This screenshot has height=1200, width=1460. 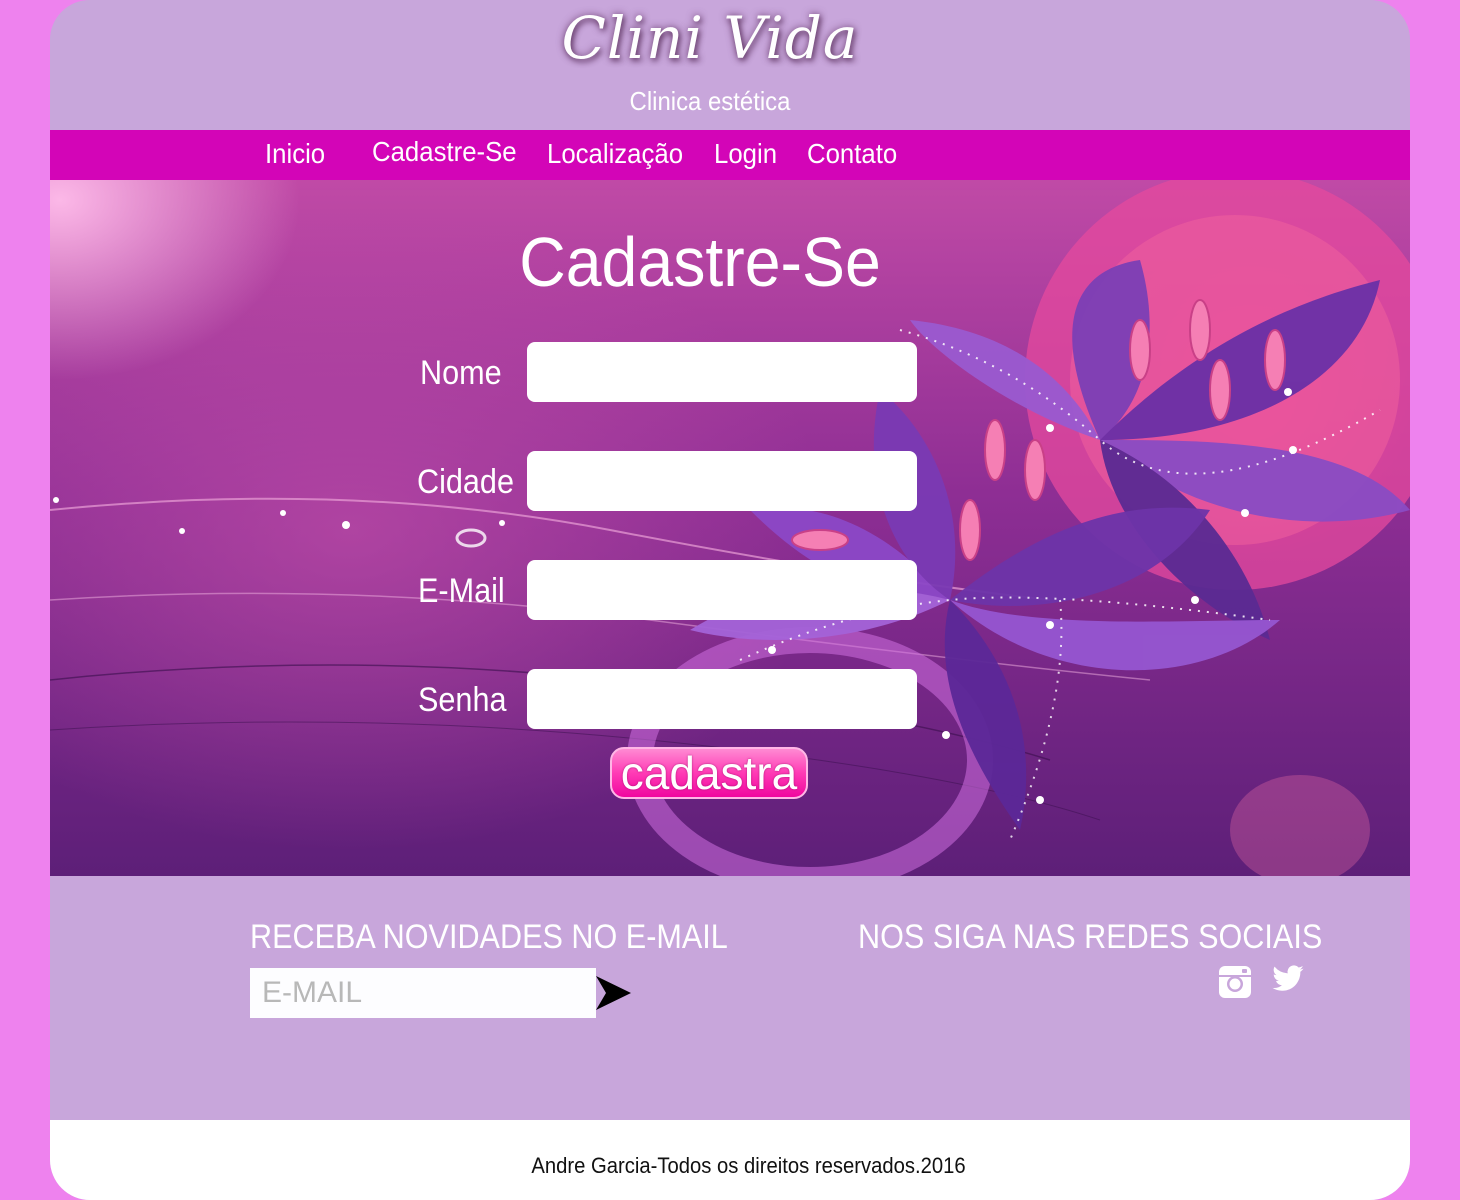 What do you see at coordinates (852, 154) in the screenshot?
I see `nav-item-contato: Contato` at bounding box center [852, 154].